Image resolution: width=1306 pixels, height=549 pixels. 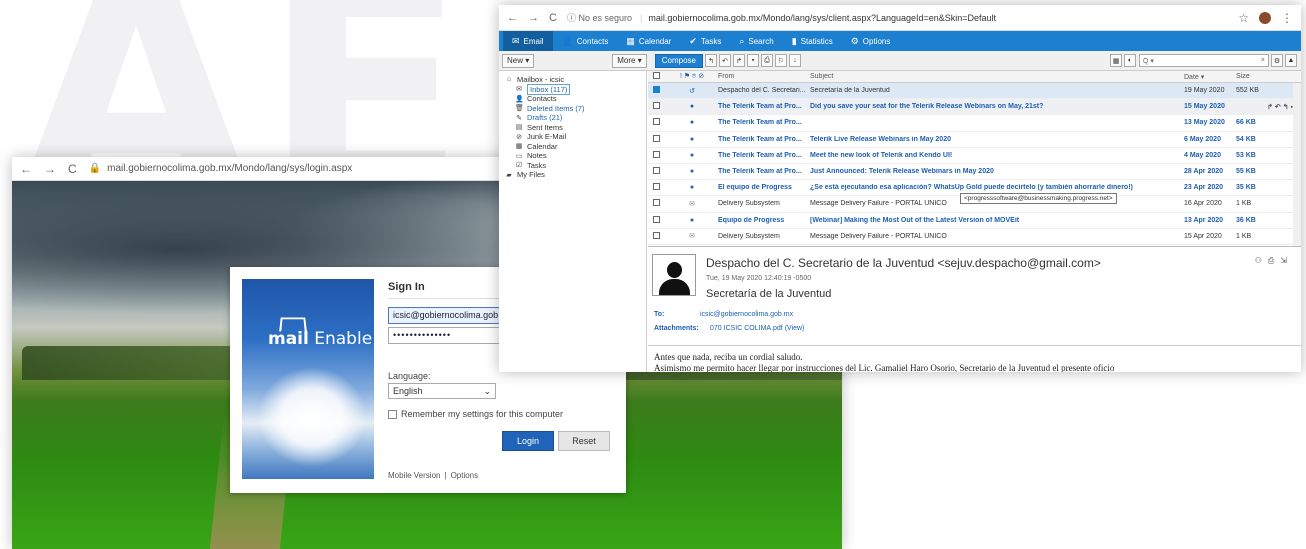 I want to click on mark-icon: ⚐, so click(x=781, y=60).